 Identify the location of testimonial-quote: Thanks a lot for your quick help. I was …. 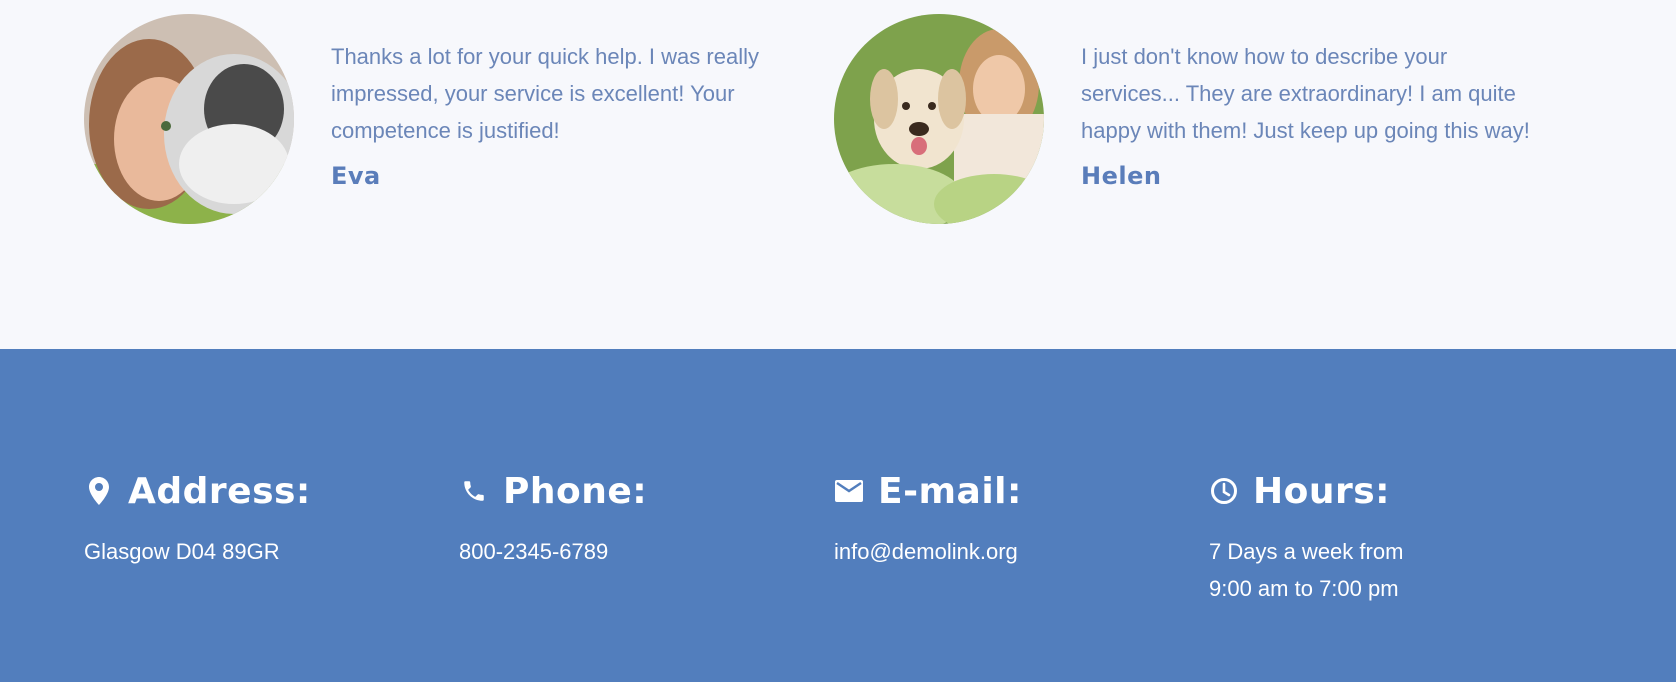
(545, 93).